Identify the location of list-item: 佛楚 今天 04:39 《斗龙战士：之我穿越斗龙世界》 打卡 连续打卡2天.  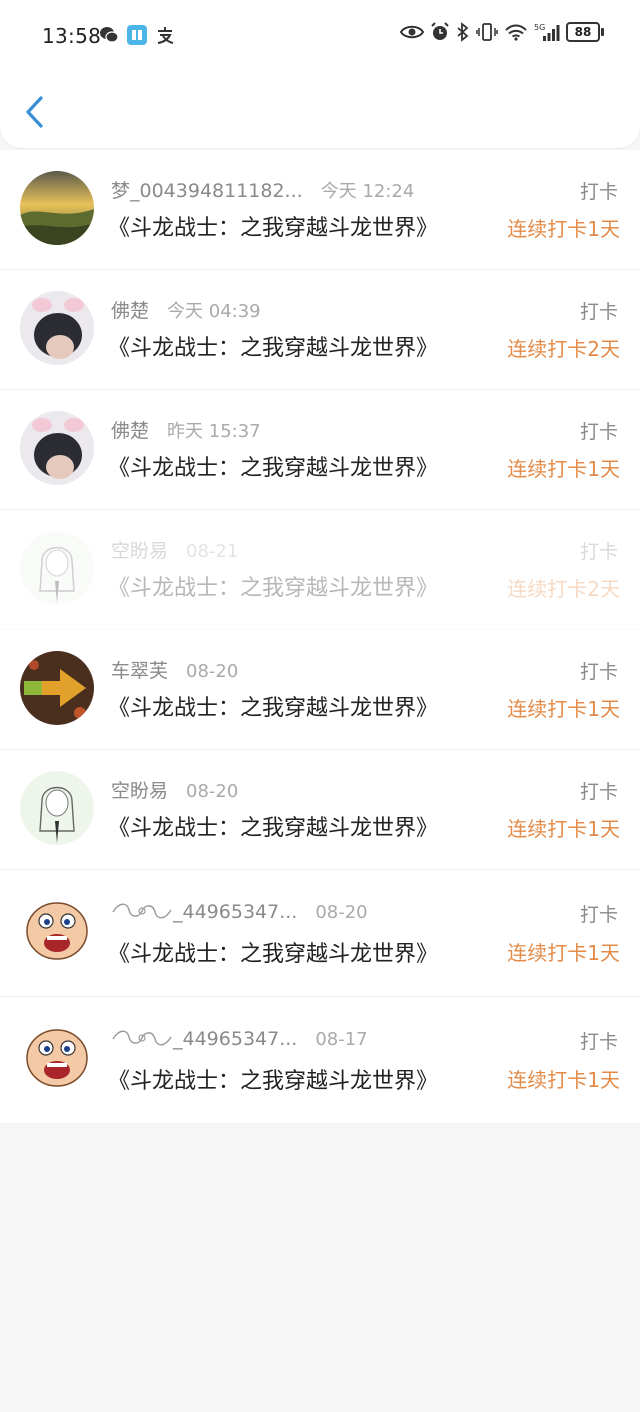
(320, 330).